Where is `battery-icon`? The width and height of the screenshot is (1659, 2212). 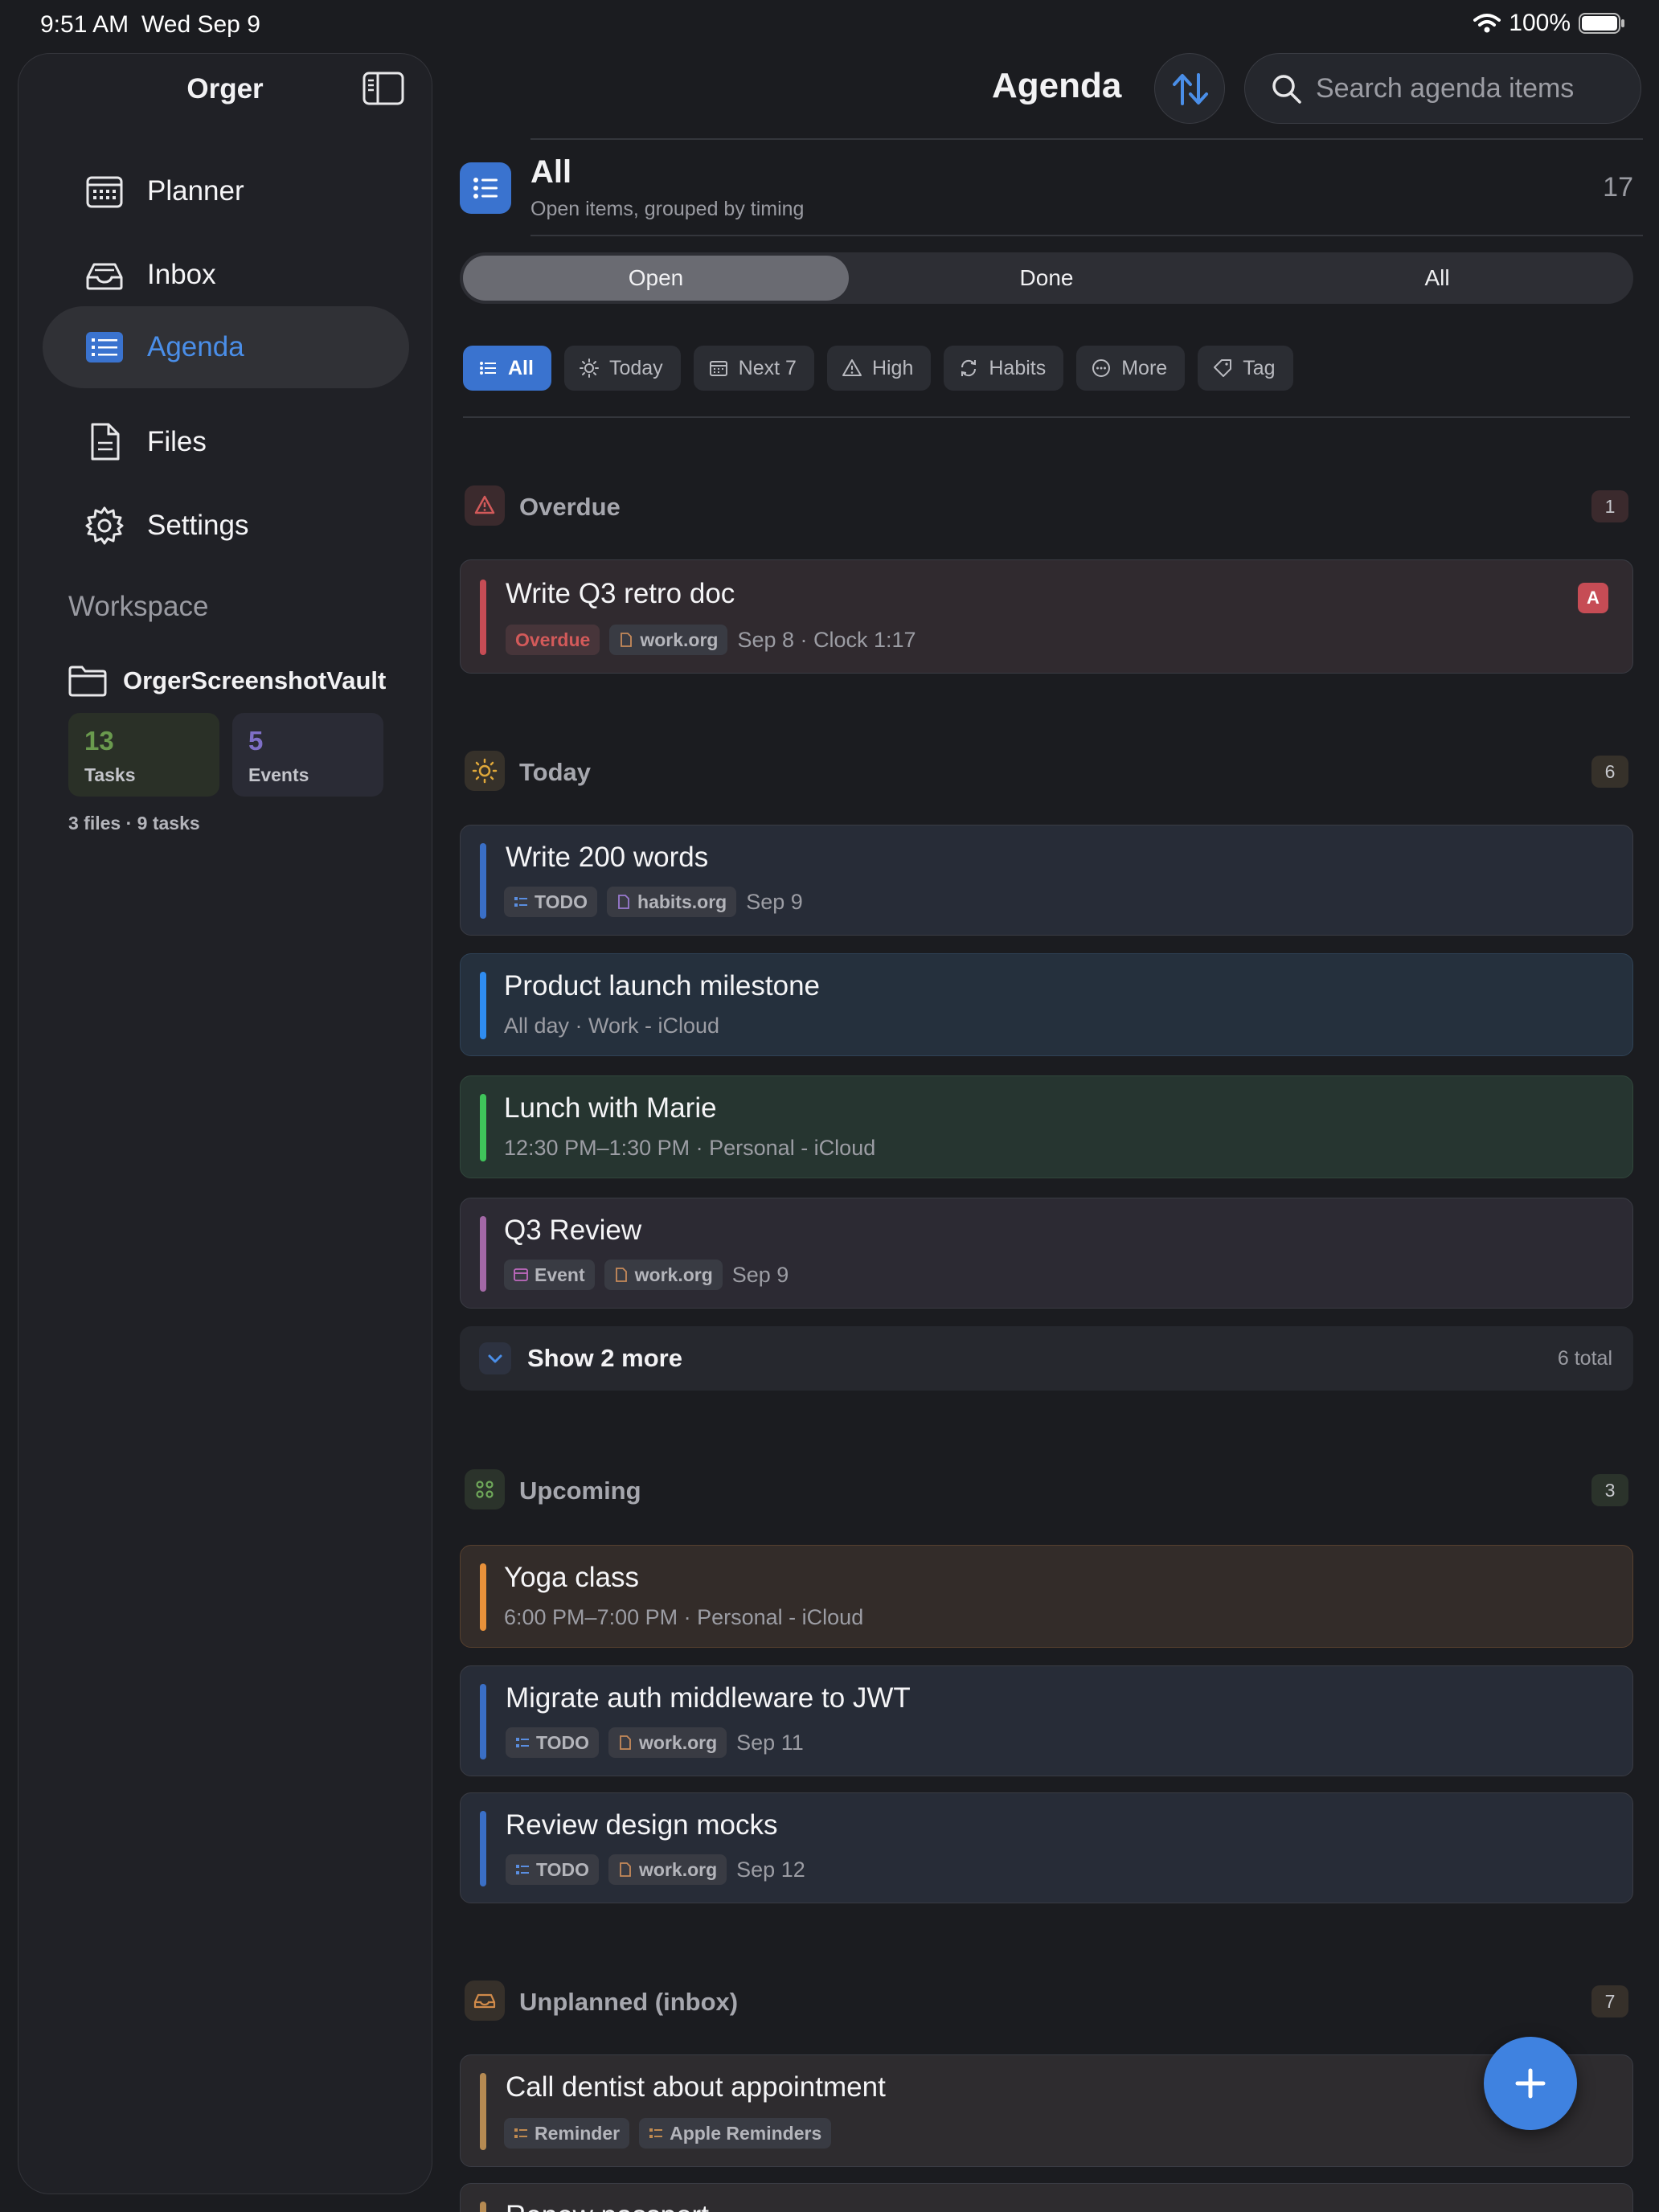
battery-icon is located at coordinates (1601, 23).